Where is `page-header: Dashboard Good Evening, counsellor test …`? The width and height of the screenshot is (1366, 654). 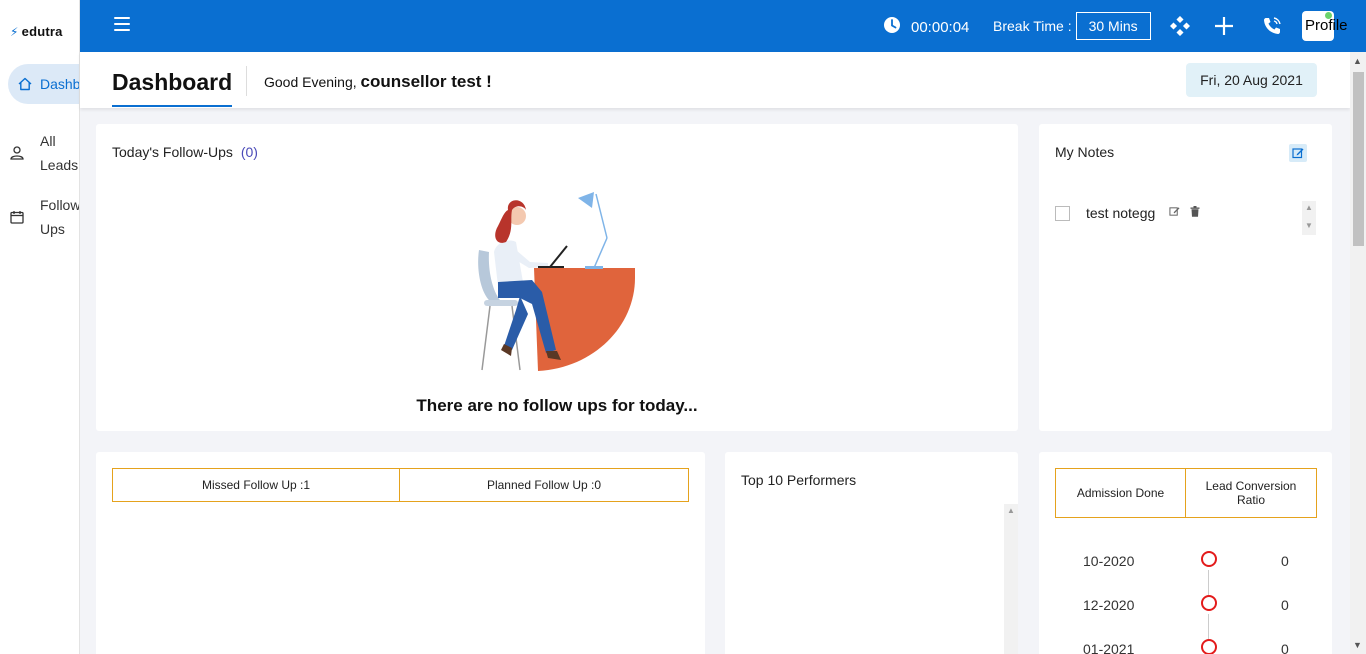
page-header: Dashboard Good Evening, counsellor test … is located at coordinates (715, 80).